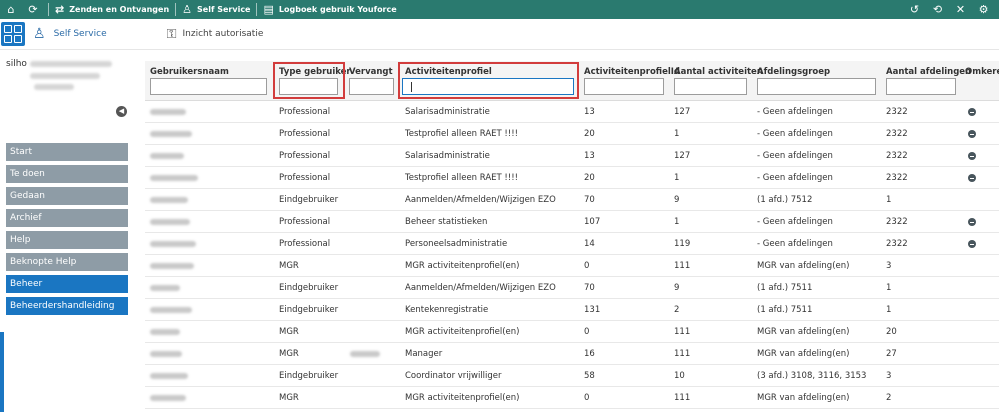  I want to click on filter-vervangt, so click(371, 86).